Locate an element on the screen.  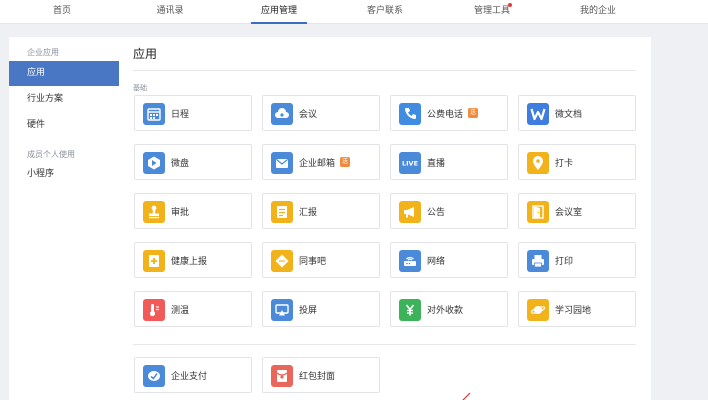
sidebar-item-industry-solutions: 行业方案 is located at coordinates (64, 99).